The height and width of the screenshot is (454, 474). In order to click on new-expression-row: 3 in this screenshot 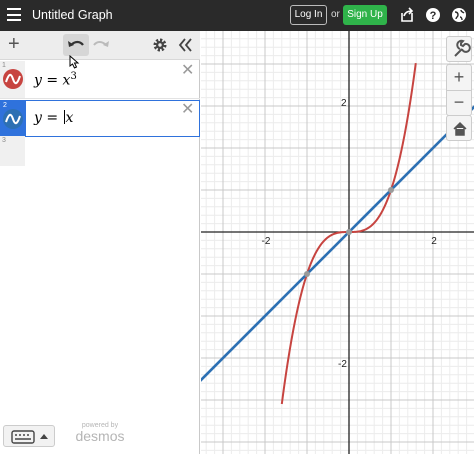, I will do `click(12, 151)`.